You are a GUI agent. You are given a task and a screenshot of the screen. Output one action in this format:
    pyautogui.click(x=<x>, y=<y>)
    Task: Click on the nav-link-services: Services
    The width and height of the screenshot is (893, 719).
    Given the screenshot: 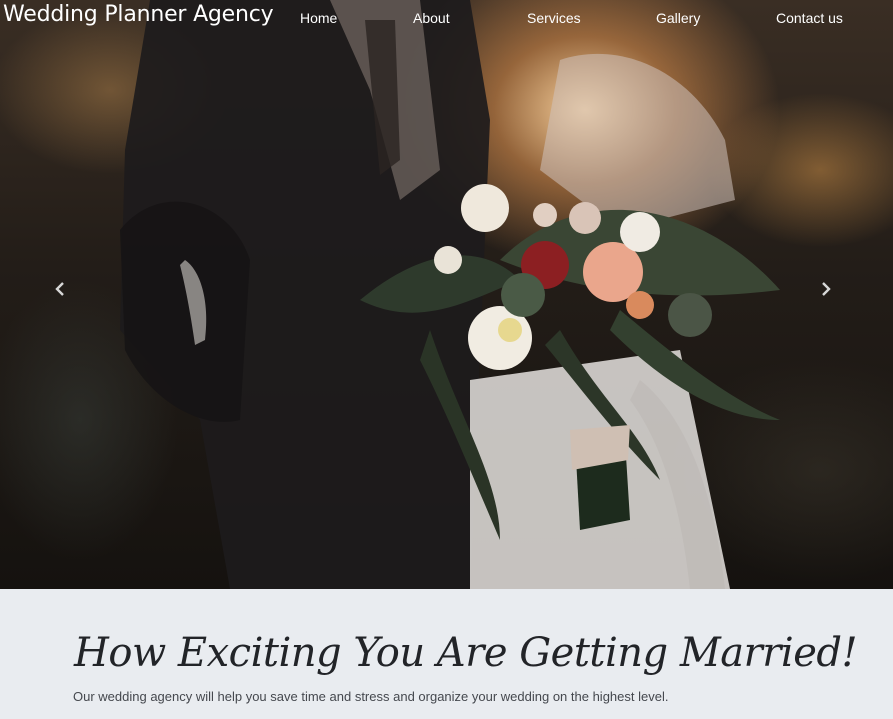 What is the action you would take?
    pyautogui.click(x=554, y=18)
    